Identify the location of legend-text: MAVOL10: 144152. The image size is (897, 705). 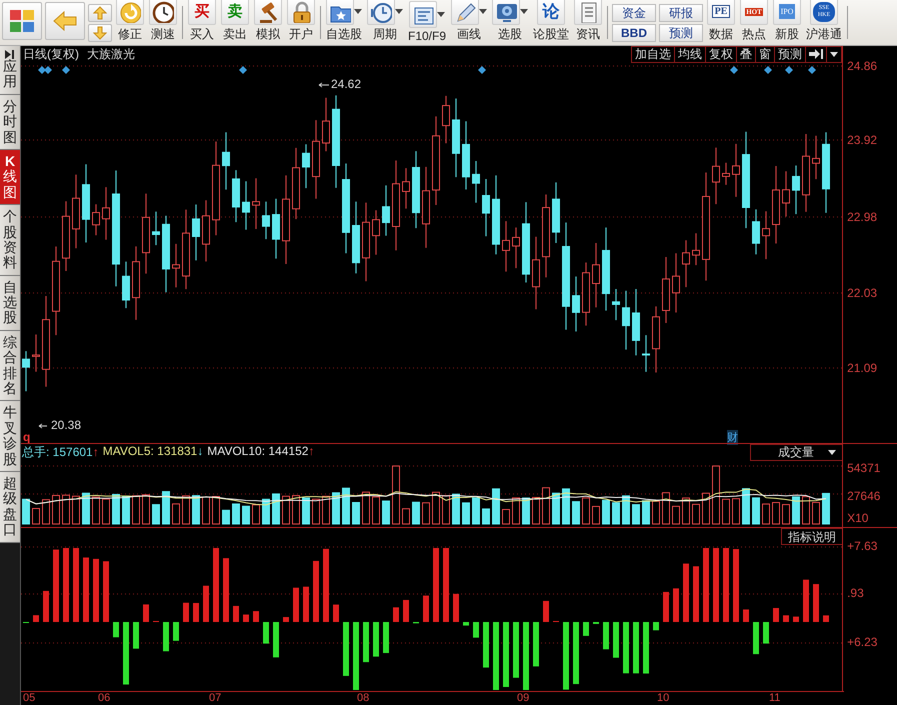
(257, 451).